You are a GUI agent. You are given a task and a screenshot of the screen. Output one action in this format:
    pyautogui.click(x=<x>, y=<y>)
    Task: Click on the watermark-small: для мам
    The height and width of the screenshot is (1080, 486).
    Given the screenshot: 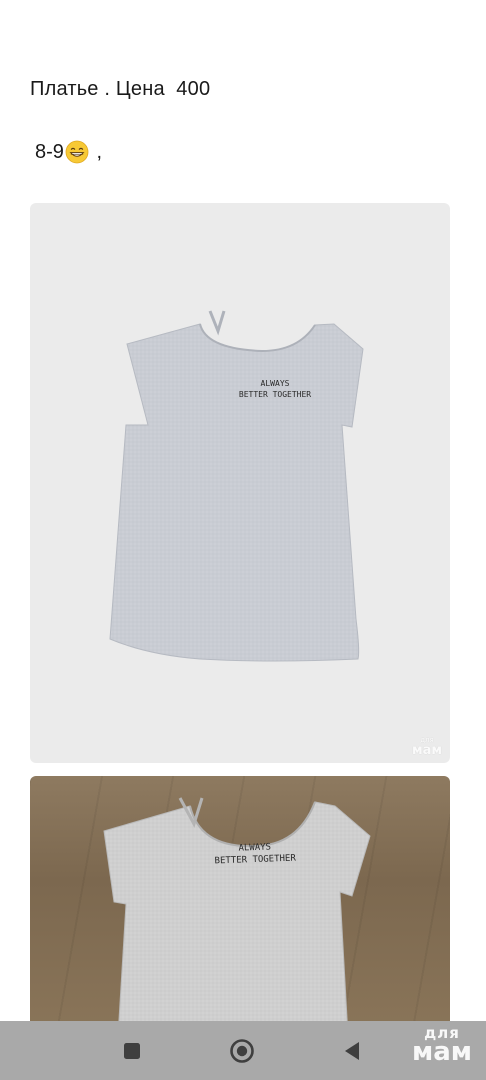 What is the action you would take?
    pyautogui.click(x=426, y=747)
    